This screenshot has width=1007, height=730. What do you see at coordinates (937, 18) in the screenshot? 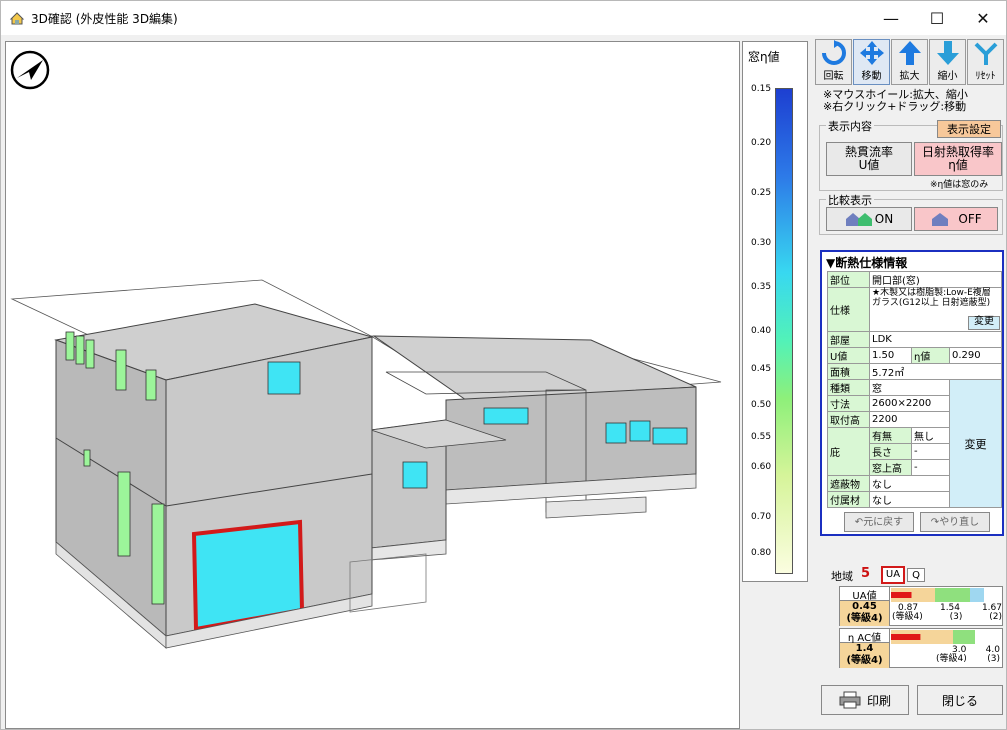
I see `maximize-button: ☐` at bounding box center [937, 18].